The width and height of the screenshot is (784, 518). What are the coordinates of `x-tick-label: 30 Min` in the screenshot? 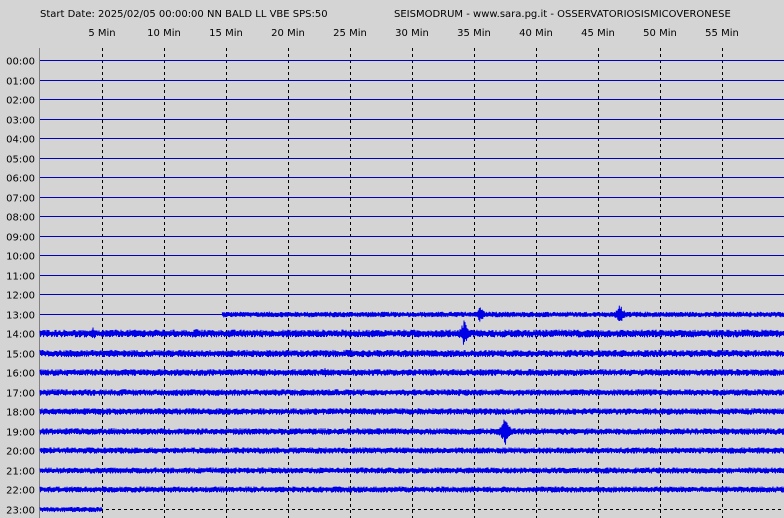 It's located at (412, 33).